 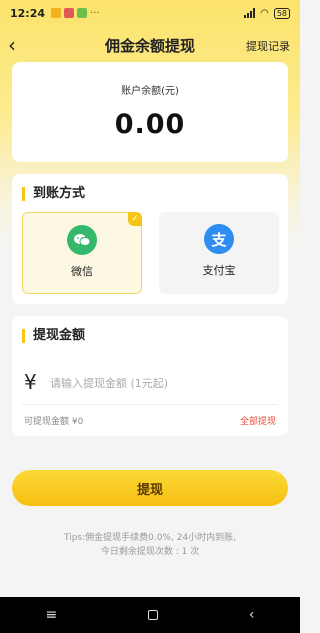 What do you see at coordinates (51, 615) in the screenshot?
I see `menu-icon: ≡` at bounding box center [51, 615].